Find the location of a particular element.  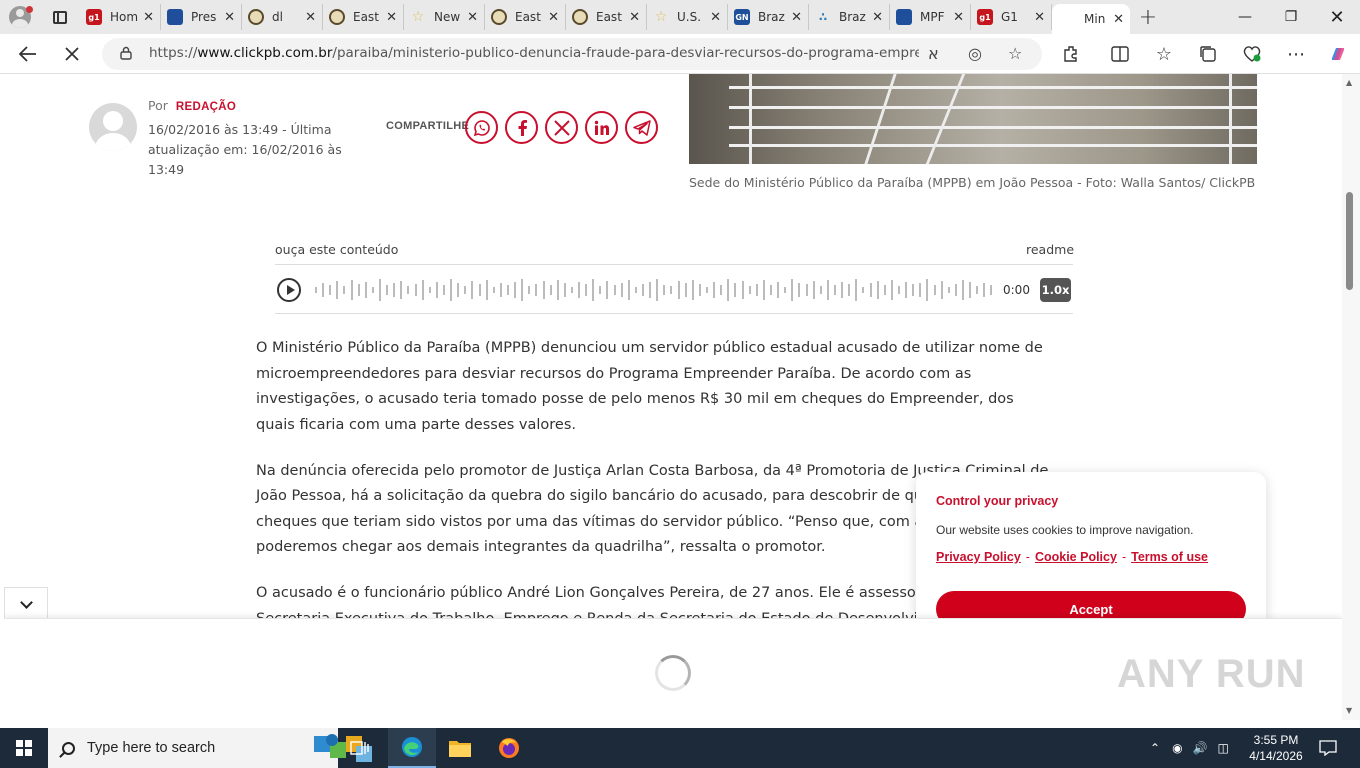

favorite-star-icon: ☆ is located at coordinates (1015, 53).